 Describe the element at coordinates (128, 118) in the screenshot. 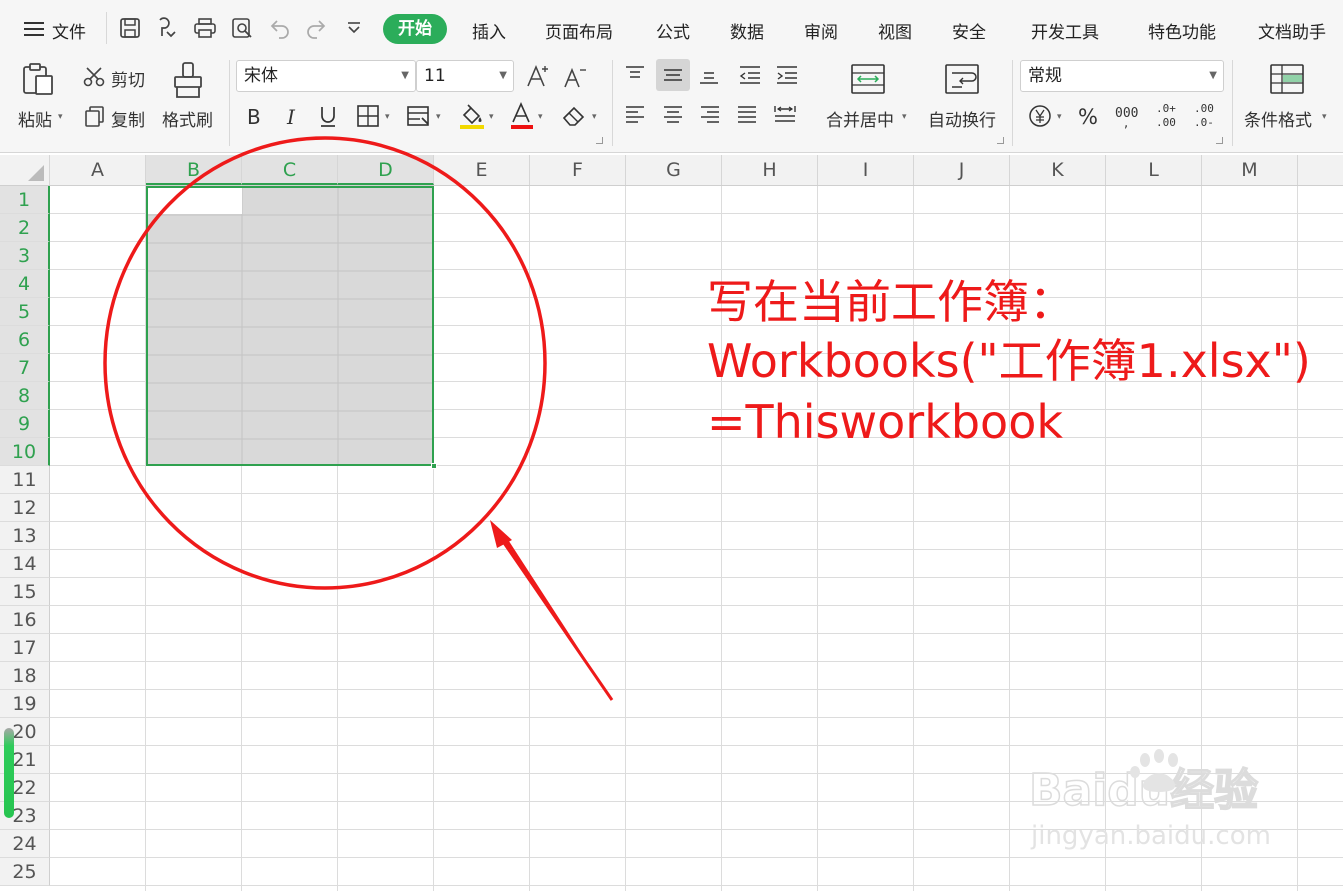

I see `copy-button: 复制` at that location.